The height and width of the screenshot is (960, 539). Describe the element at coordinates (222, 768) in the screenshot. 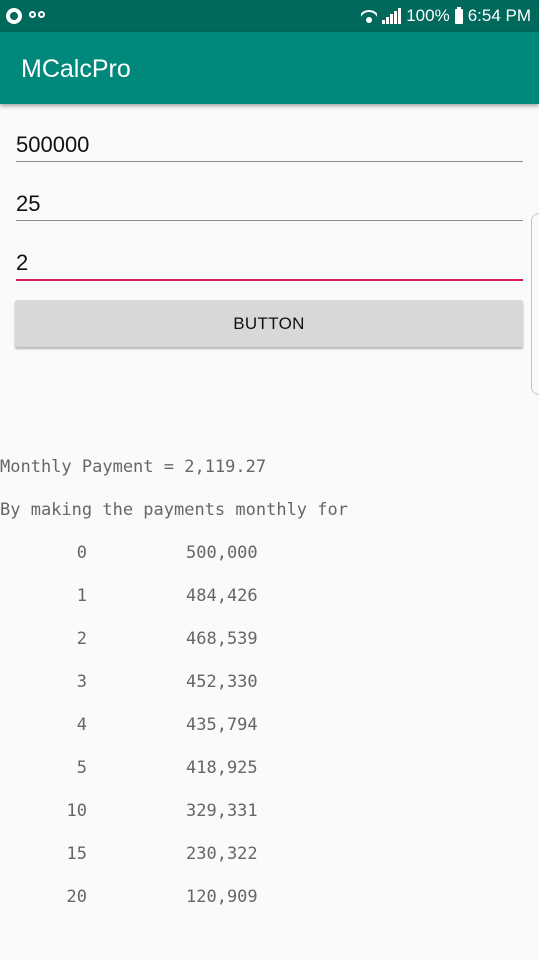

I see `row-balance: 418,925` at that location.